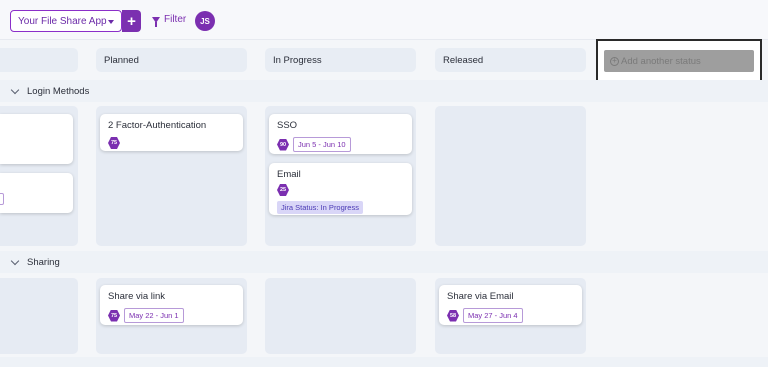  I want to click on app-select-value: Your File Share App, so click(62, 21).